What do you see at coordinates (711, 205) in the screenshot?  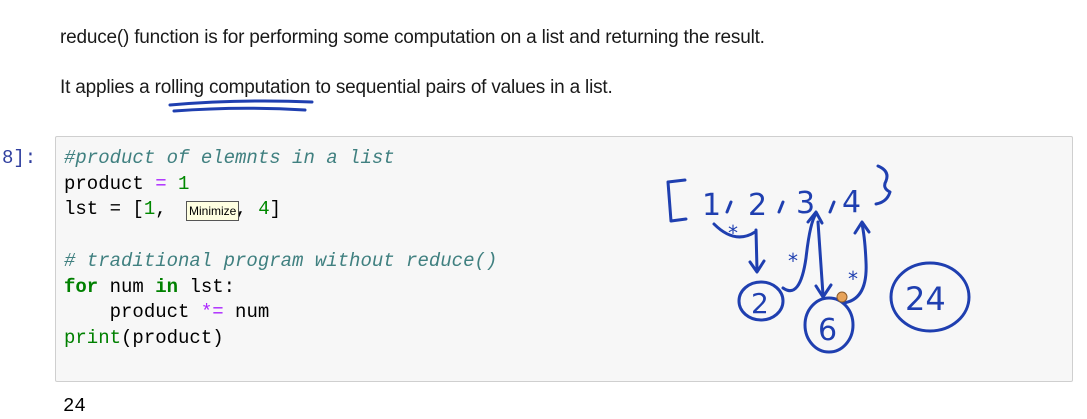 I see `list-digit: 1` at bounding box center [711, 205].